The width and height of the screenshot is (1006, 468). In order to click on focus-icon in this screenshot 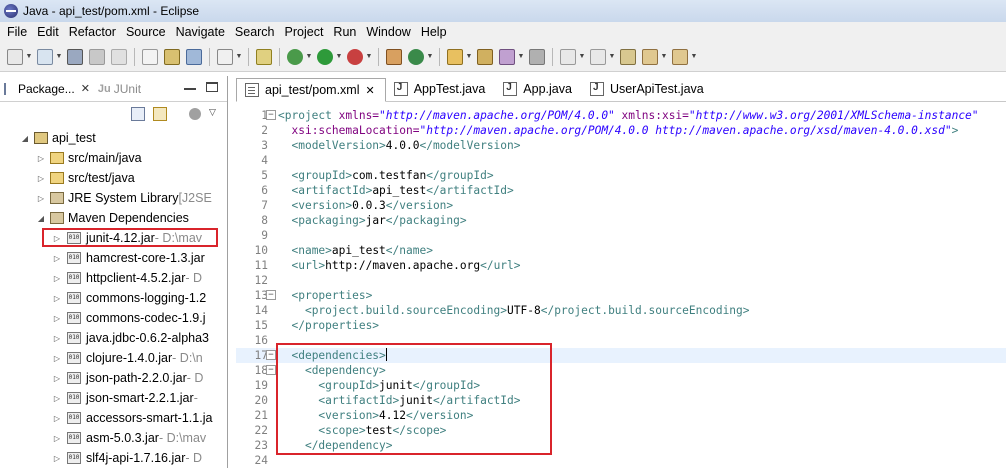, I will do `click(195, 114)`.